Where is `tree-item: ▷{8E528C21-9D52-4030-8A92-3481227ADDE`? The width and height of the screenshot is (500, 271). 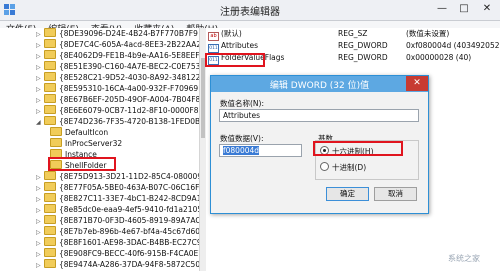
tree-item: ▷{8E528C21-9D52-4030-8A92-3481227ADDE is located at coordinates (118, 77).